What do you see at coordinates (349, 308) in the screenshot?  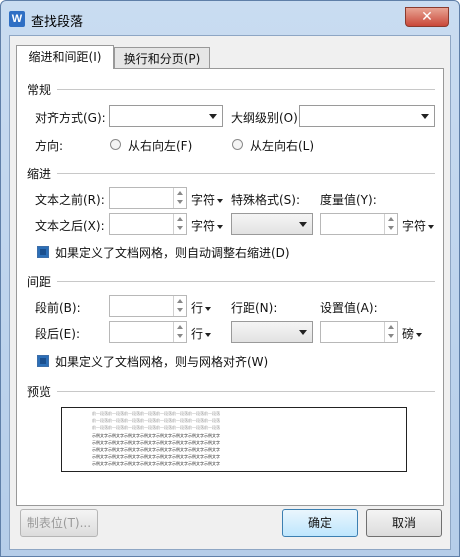 I see `setting-value-label: 设置值(A):` at bounding box center [349, 308].